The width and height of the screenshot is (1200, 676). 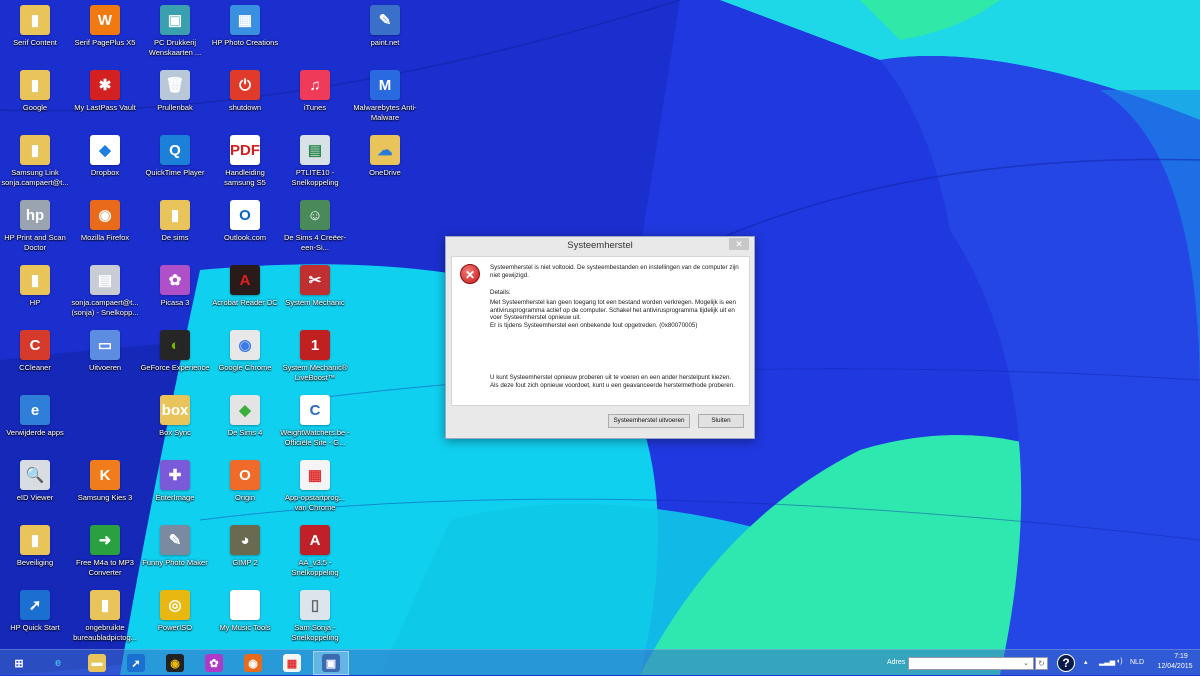 I want to click on system-mechanic-icon: ✂, so click(x=315, y=280).